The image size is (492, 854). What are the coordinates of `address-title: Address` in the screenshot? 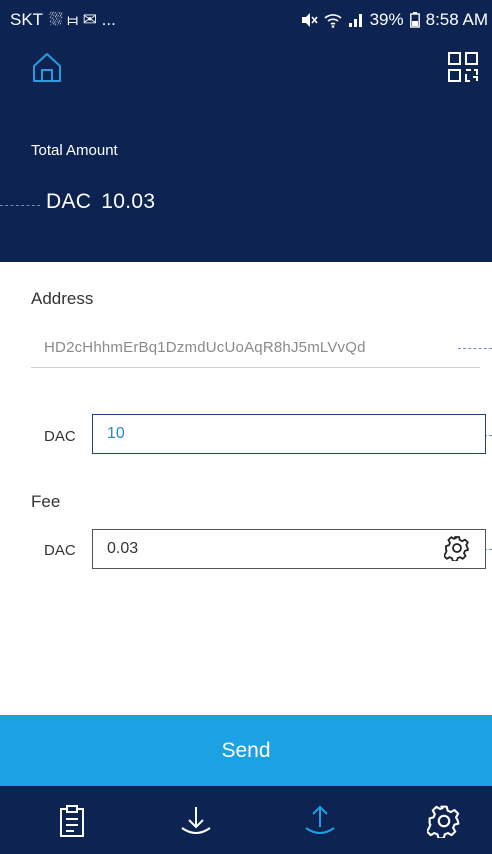 It's located at (62, 298).